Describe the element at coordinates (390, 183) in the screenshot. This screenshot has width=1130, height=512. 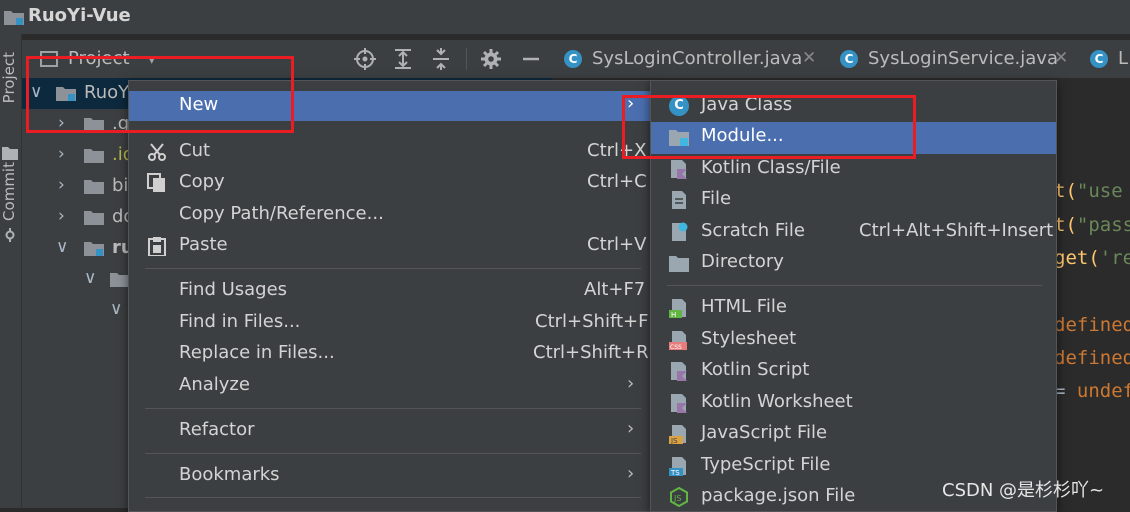
I see `menu-item-copy: Copy Ctrl+C` at that location.